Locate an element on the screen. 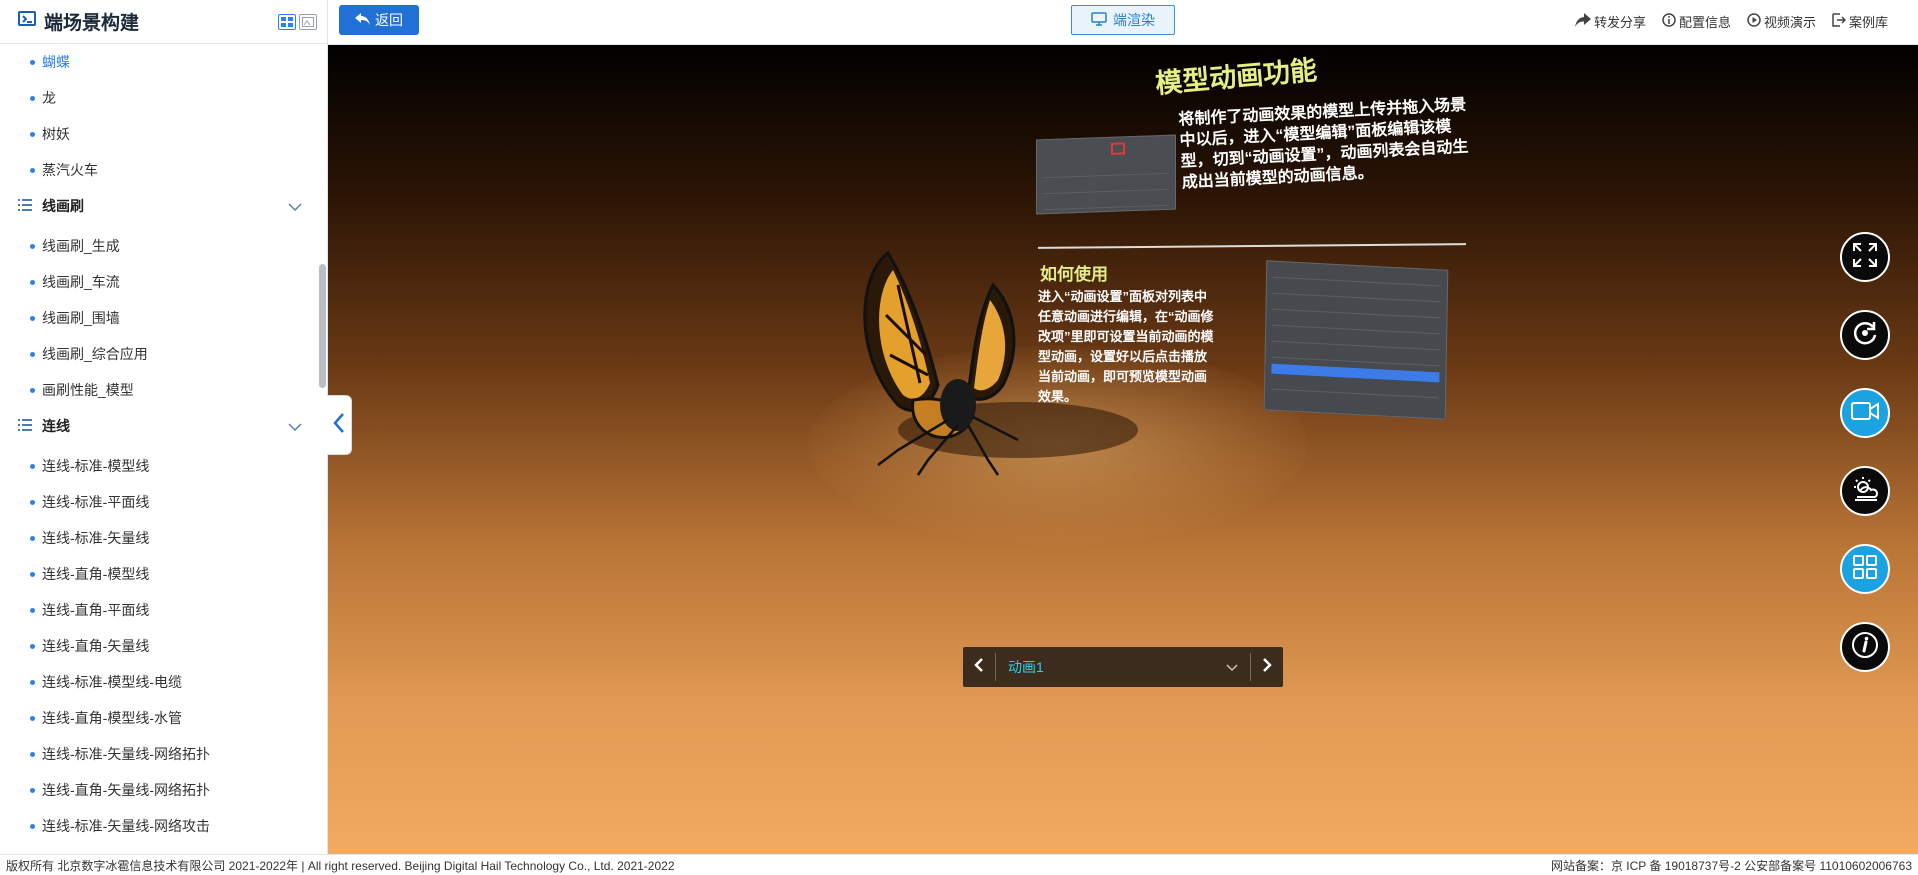 This screenshot has width=1918, height=875. chevron-right-icon is located at coordinates (1267, 667).